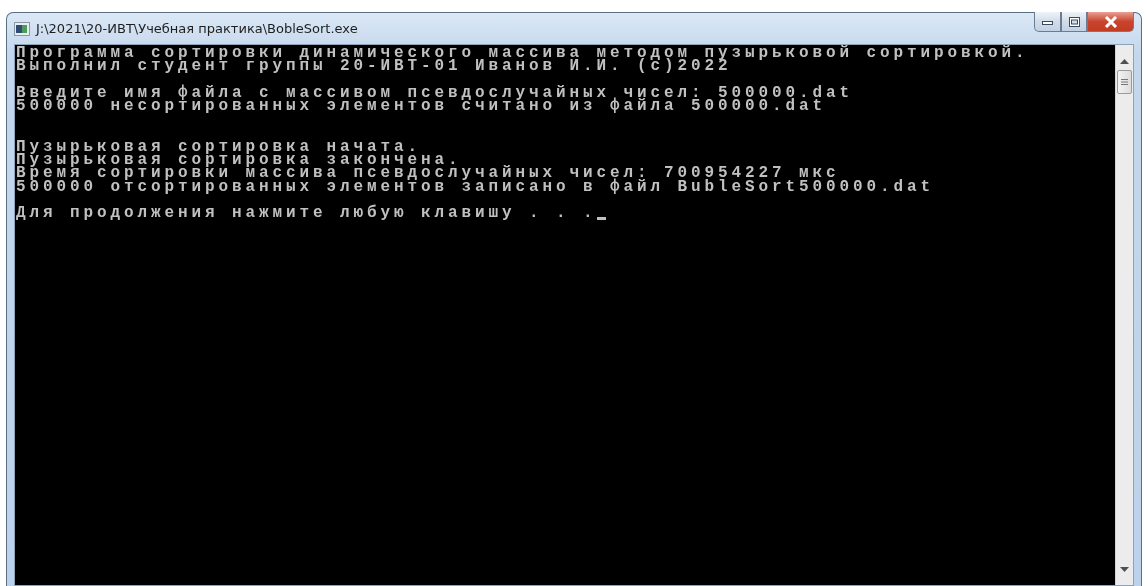 This screenshot has height=586, width=1148. I want to click on grip-icon, so click(1124, 82).